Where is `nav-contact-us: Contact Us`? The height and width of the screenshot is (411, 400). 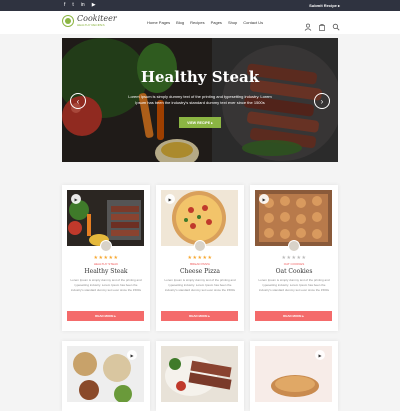
nav-contact-us: Contact Us is located at coordinates (253, 22).